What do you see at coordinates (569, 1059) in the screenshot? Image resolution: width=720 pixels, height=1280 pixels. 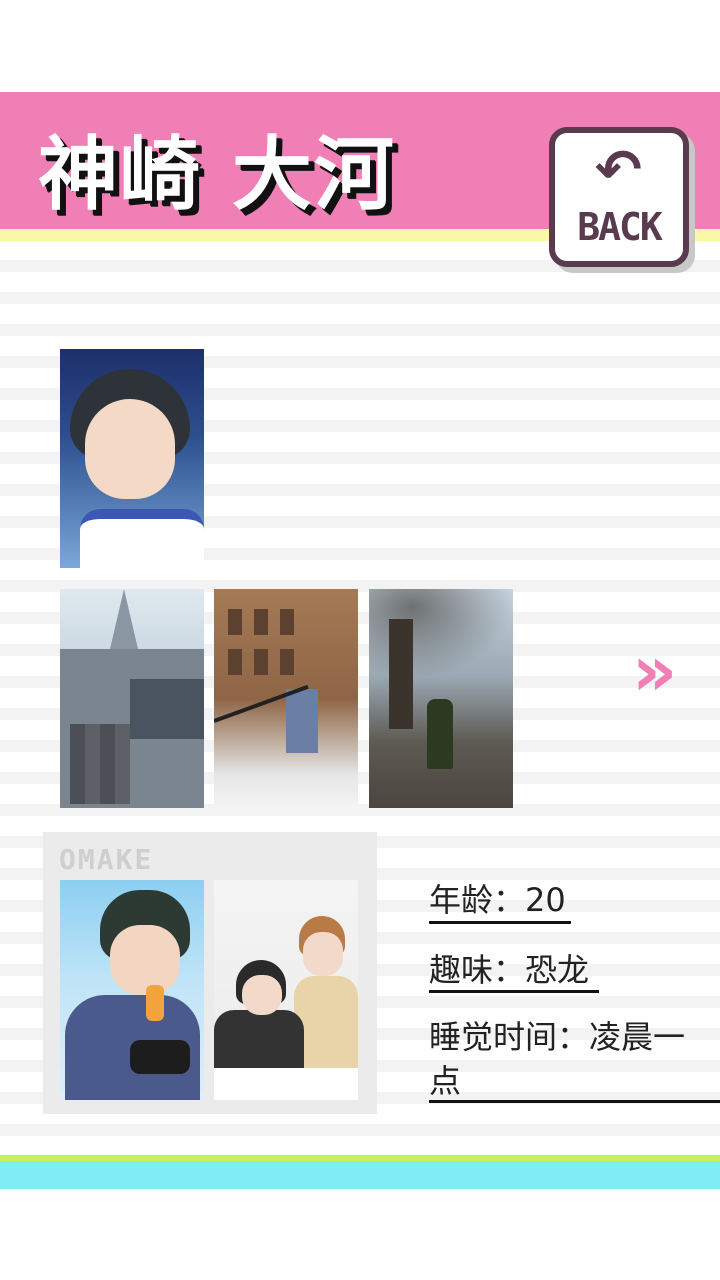 I see `sleep-field: 睡觉时间：凌晨一点` at bounding box center [569, 1059].